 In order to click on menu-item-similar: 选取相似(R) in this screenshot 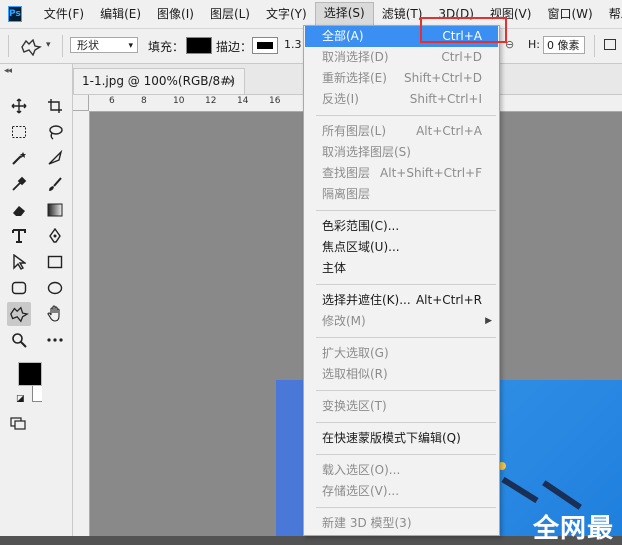, I will do `click(401, 374)`.